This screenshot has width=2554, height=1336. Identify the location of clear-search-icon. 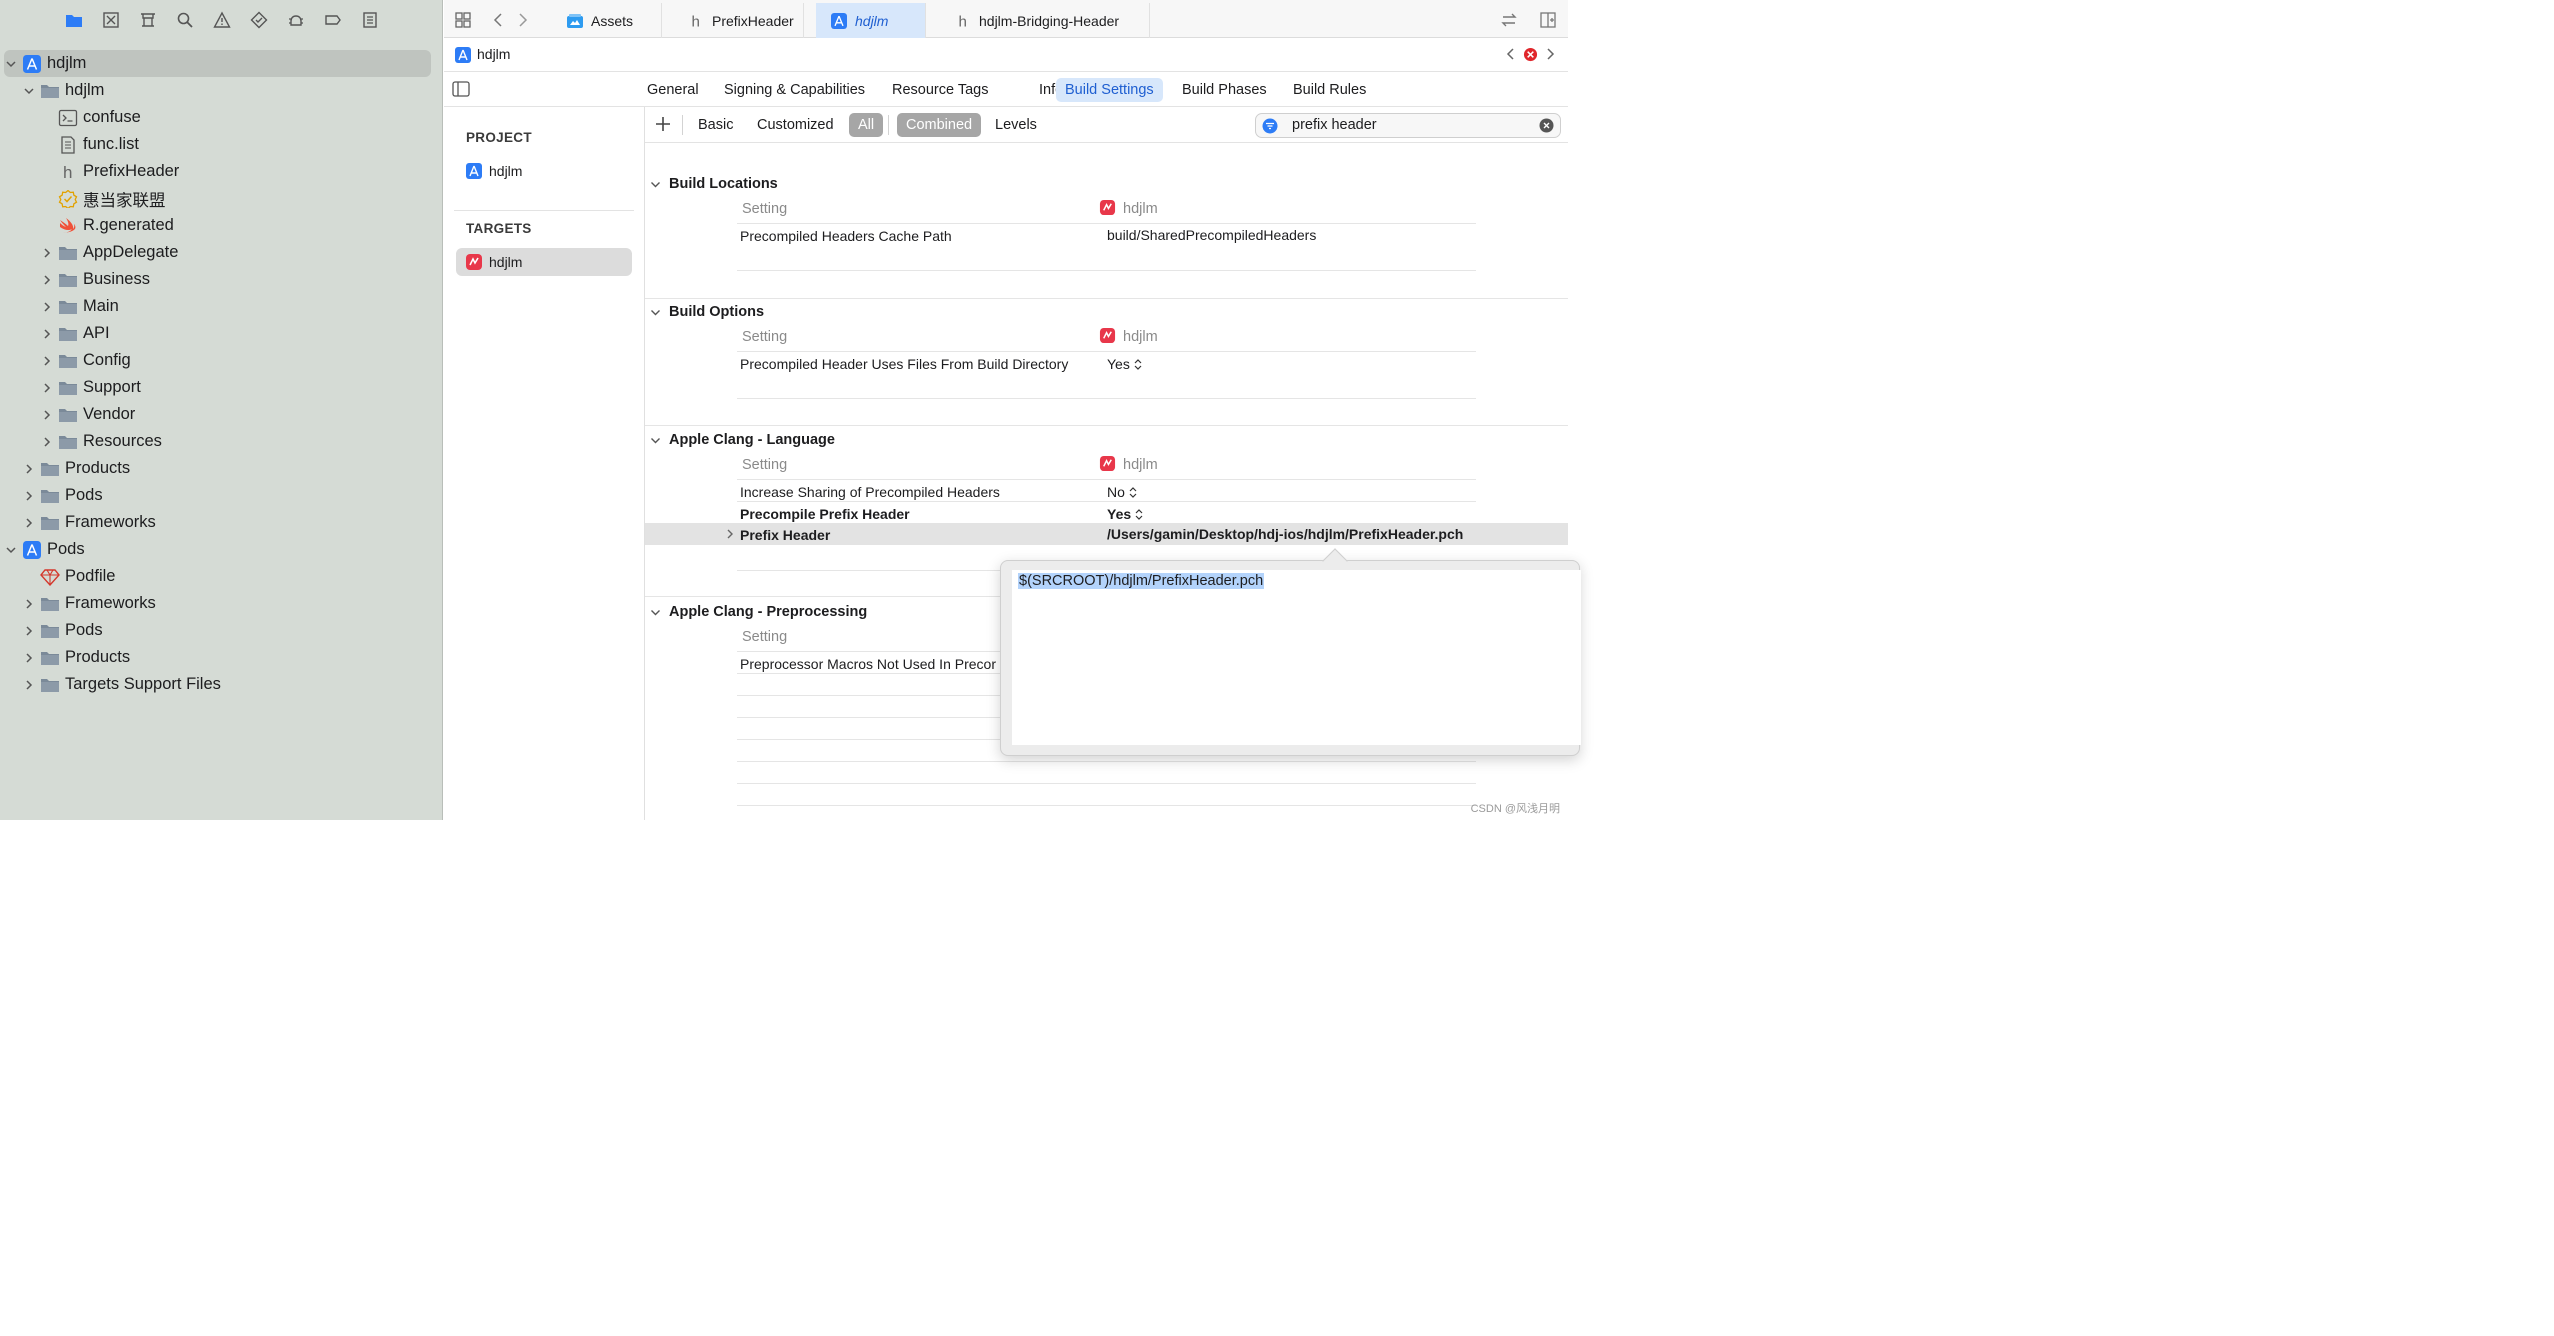
(1546, 125).